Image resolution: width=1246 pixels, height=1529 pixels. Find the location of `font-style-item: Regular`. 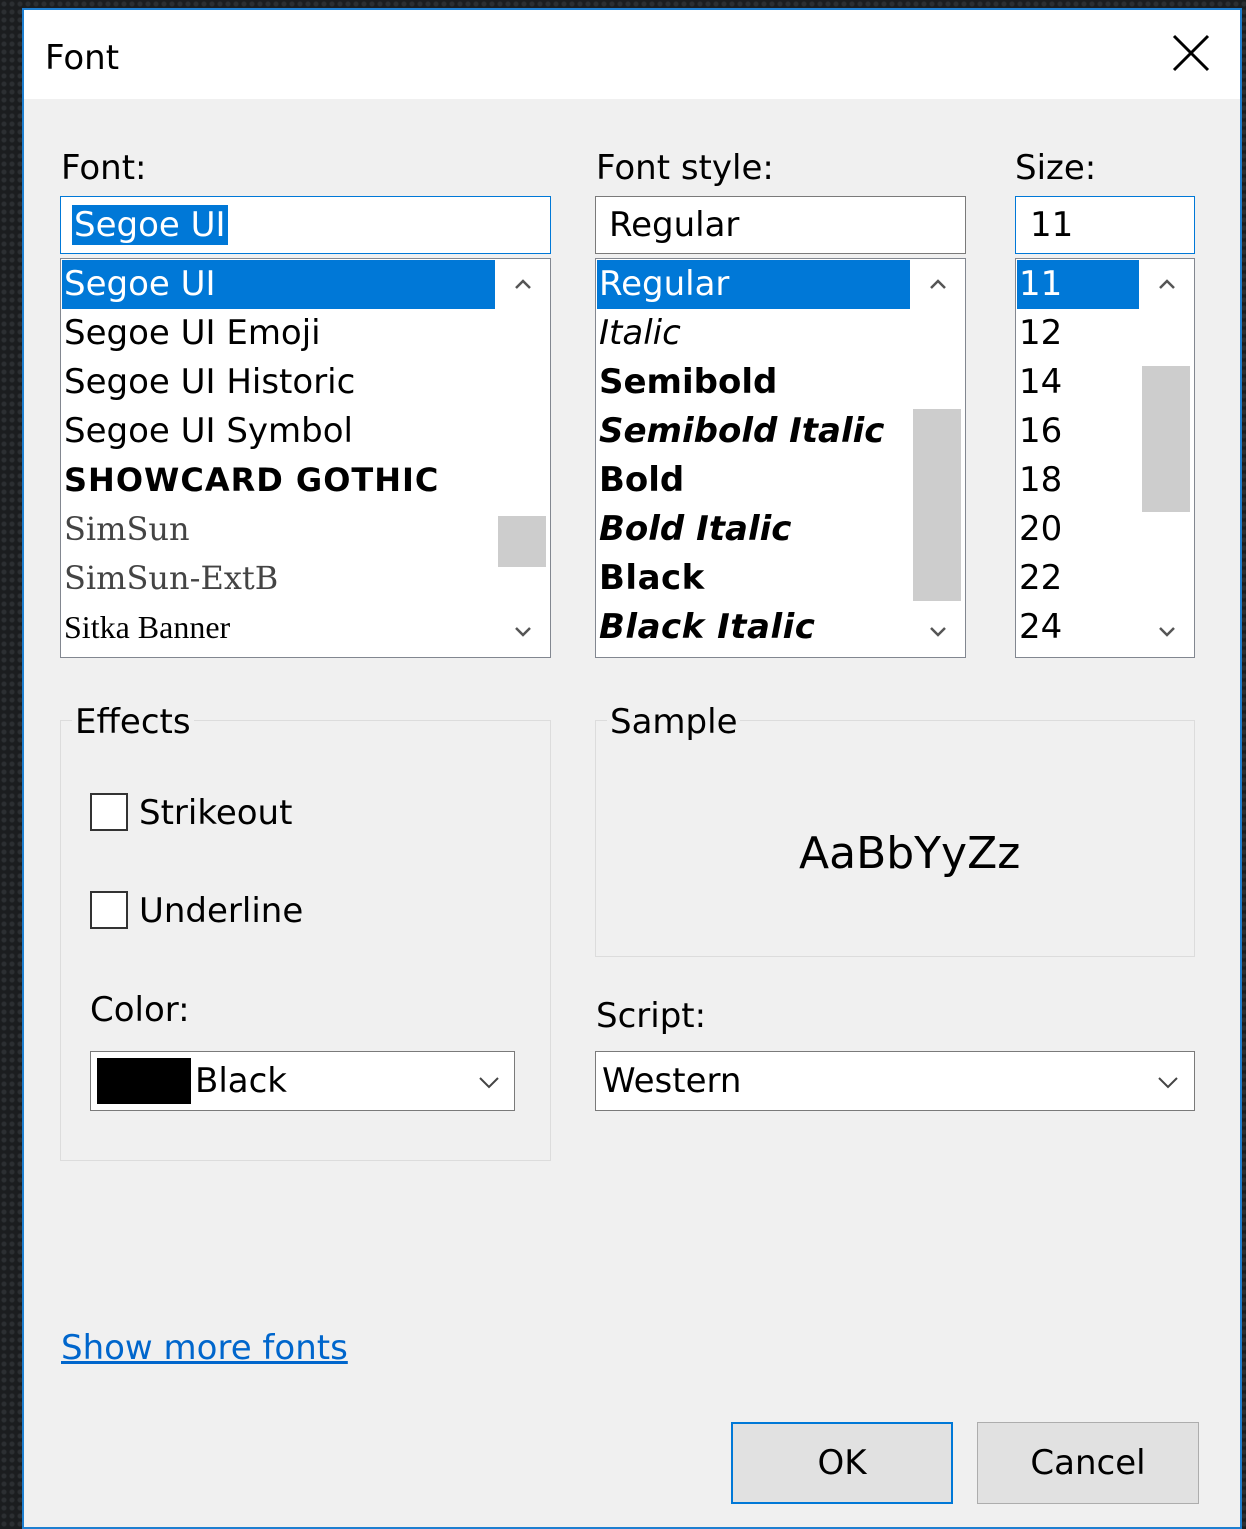

font-style-item: Regular is located at coordinates (753, 284).